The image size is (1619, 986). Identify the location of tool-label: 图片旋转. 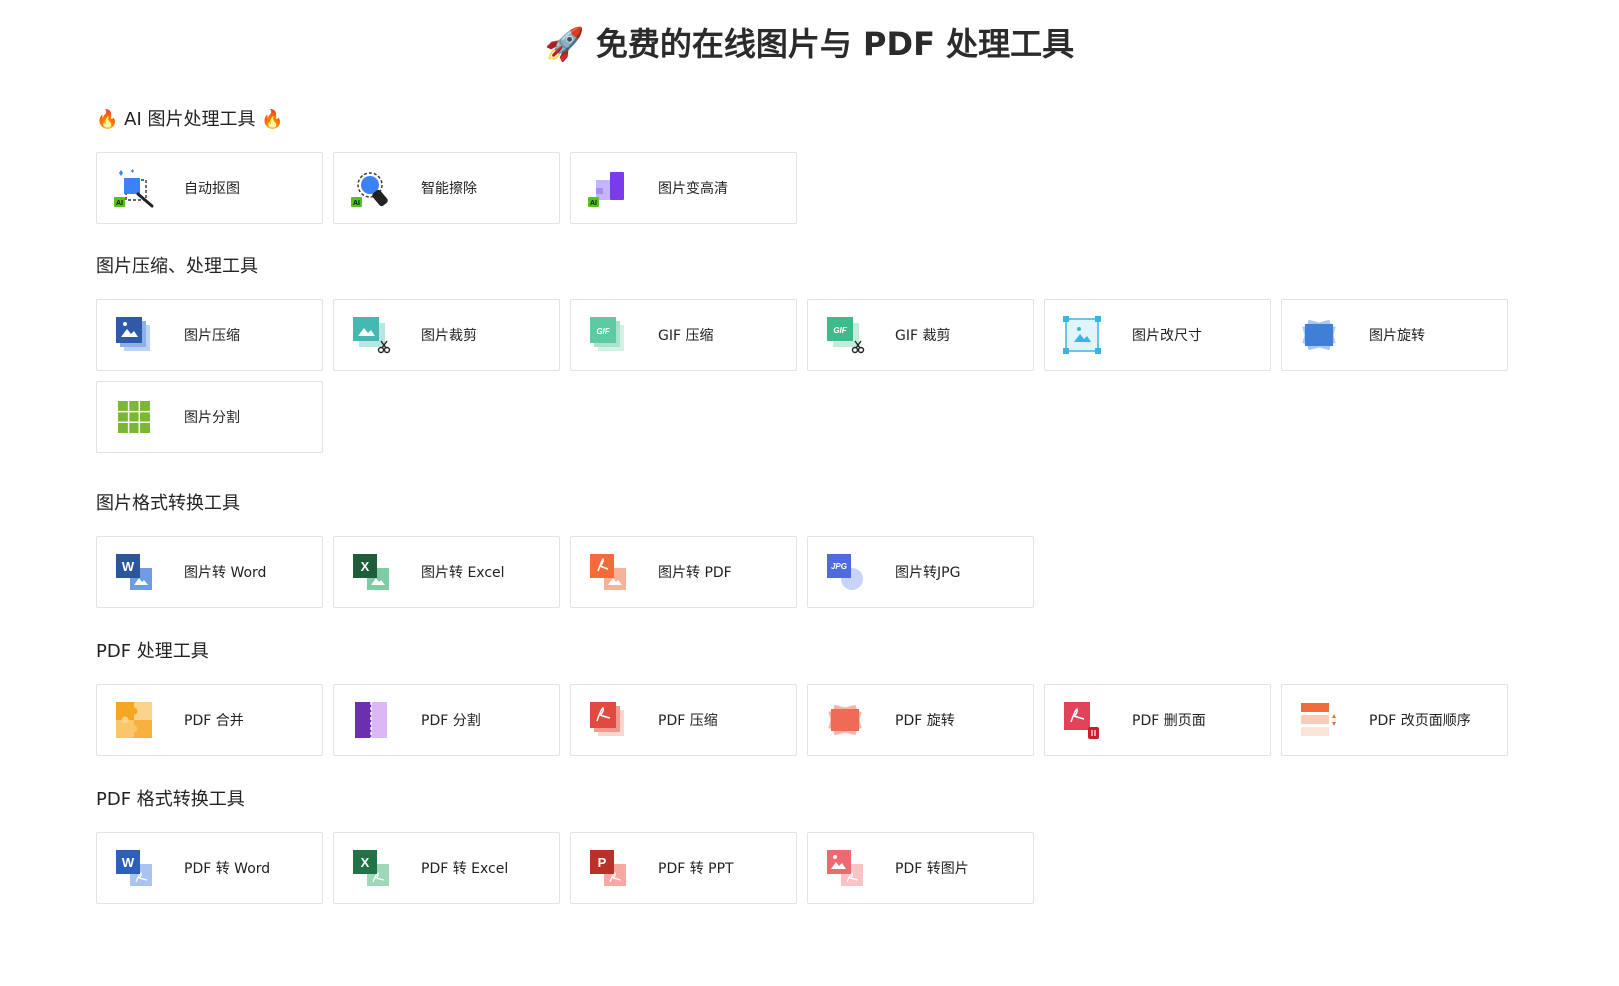
(1397, 336).